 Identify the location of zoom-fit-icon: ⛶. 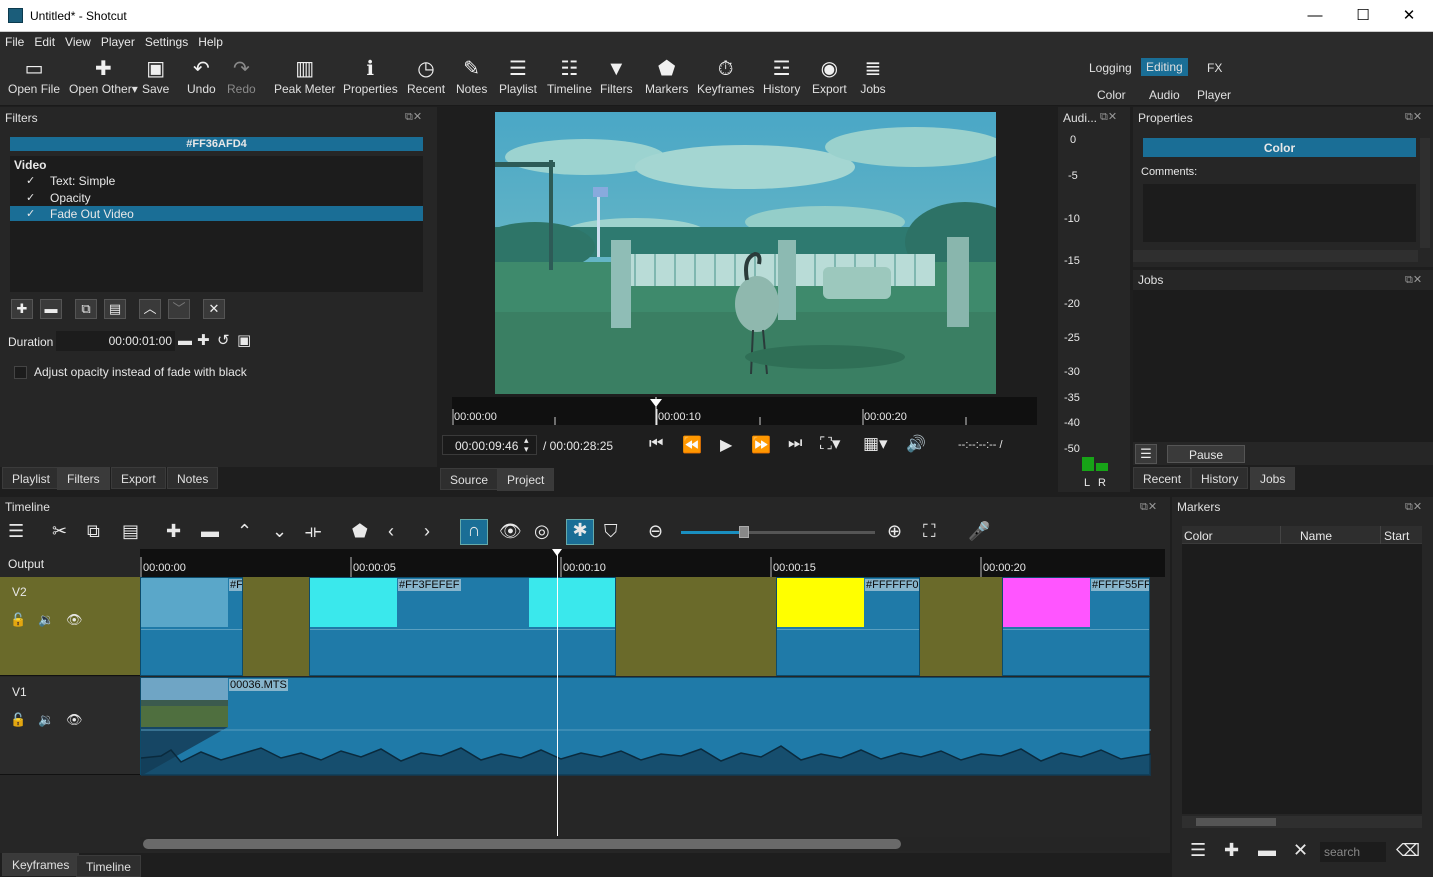
(929, 531).